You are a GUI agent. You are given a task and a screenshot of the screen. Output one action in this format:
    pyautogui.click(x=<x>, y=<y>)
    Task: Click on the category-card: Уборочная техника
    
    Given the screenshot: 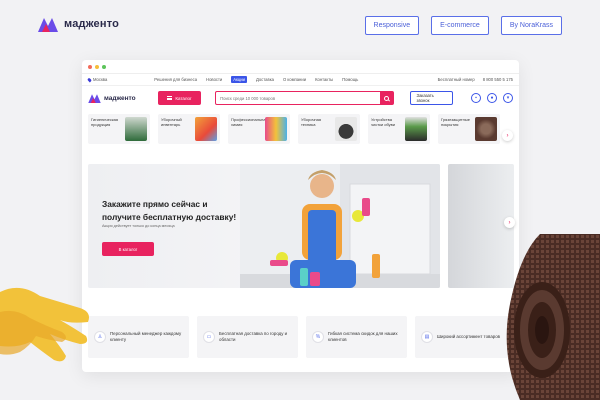 What is the action you would take?
    pyautogui.click(x=329, y=129)
    